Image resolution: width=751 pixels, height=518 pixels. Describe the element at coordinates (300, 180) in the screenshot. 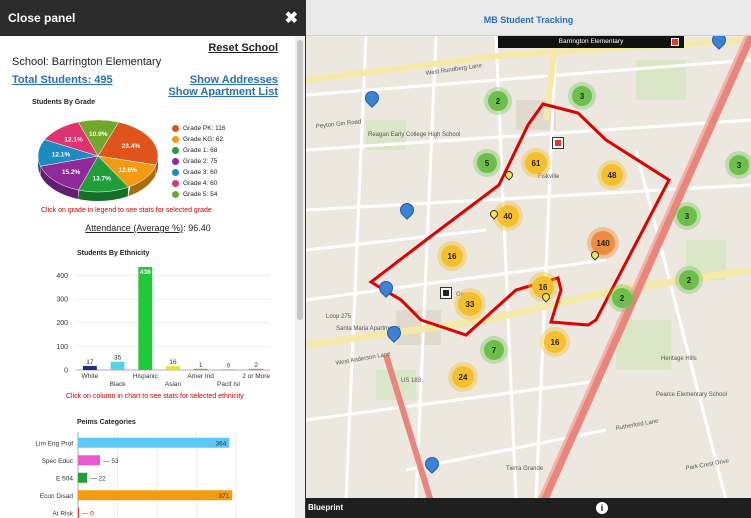

I see `scrollbar-thumb` at that location.